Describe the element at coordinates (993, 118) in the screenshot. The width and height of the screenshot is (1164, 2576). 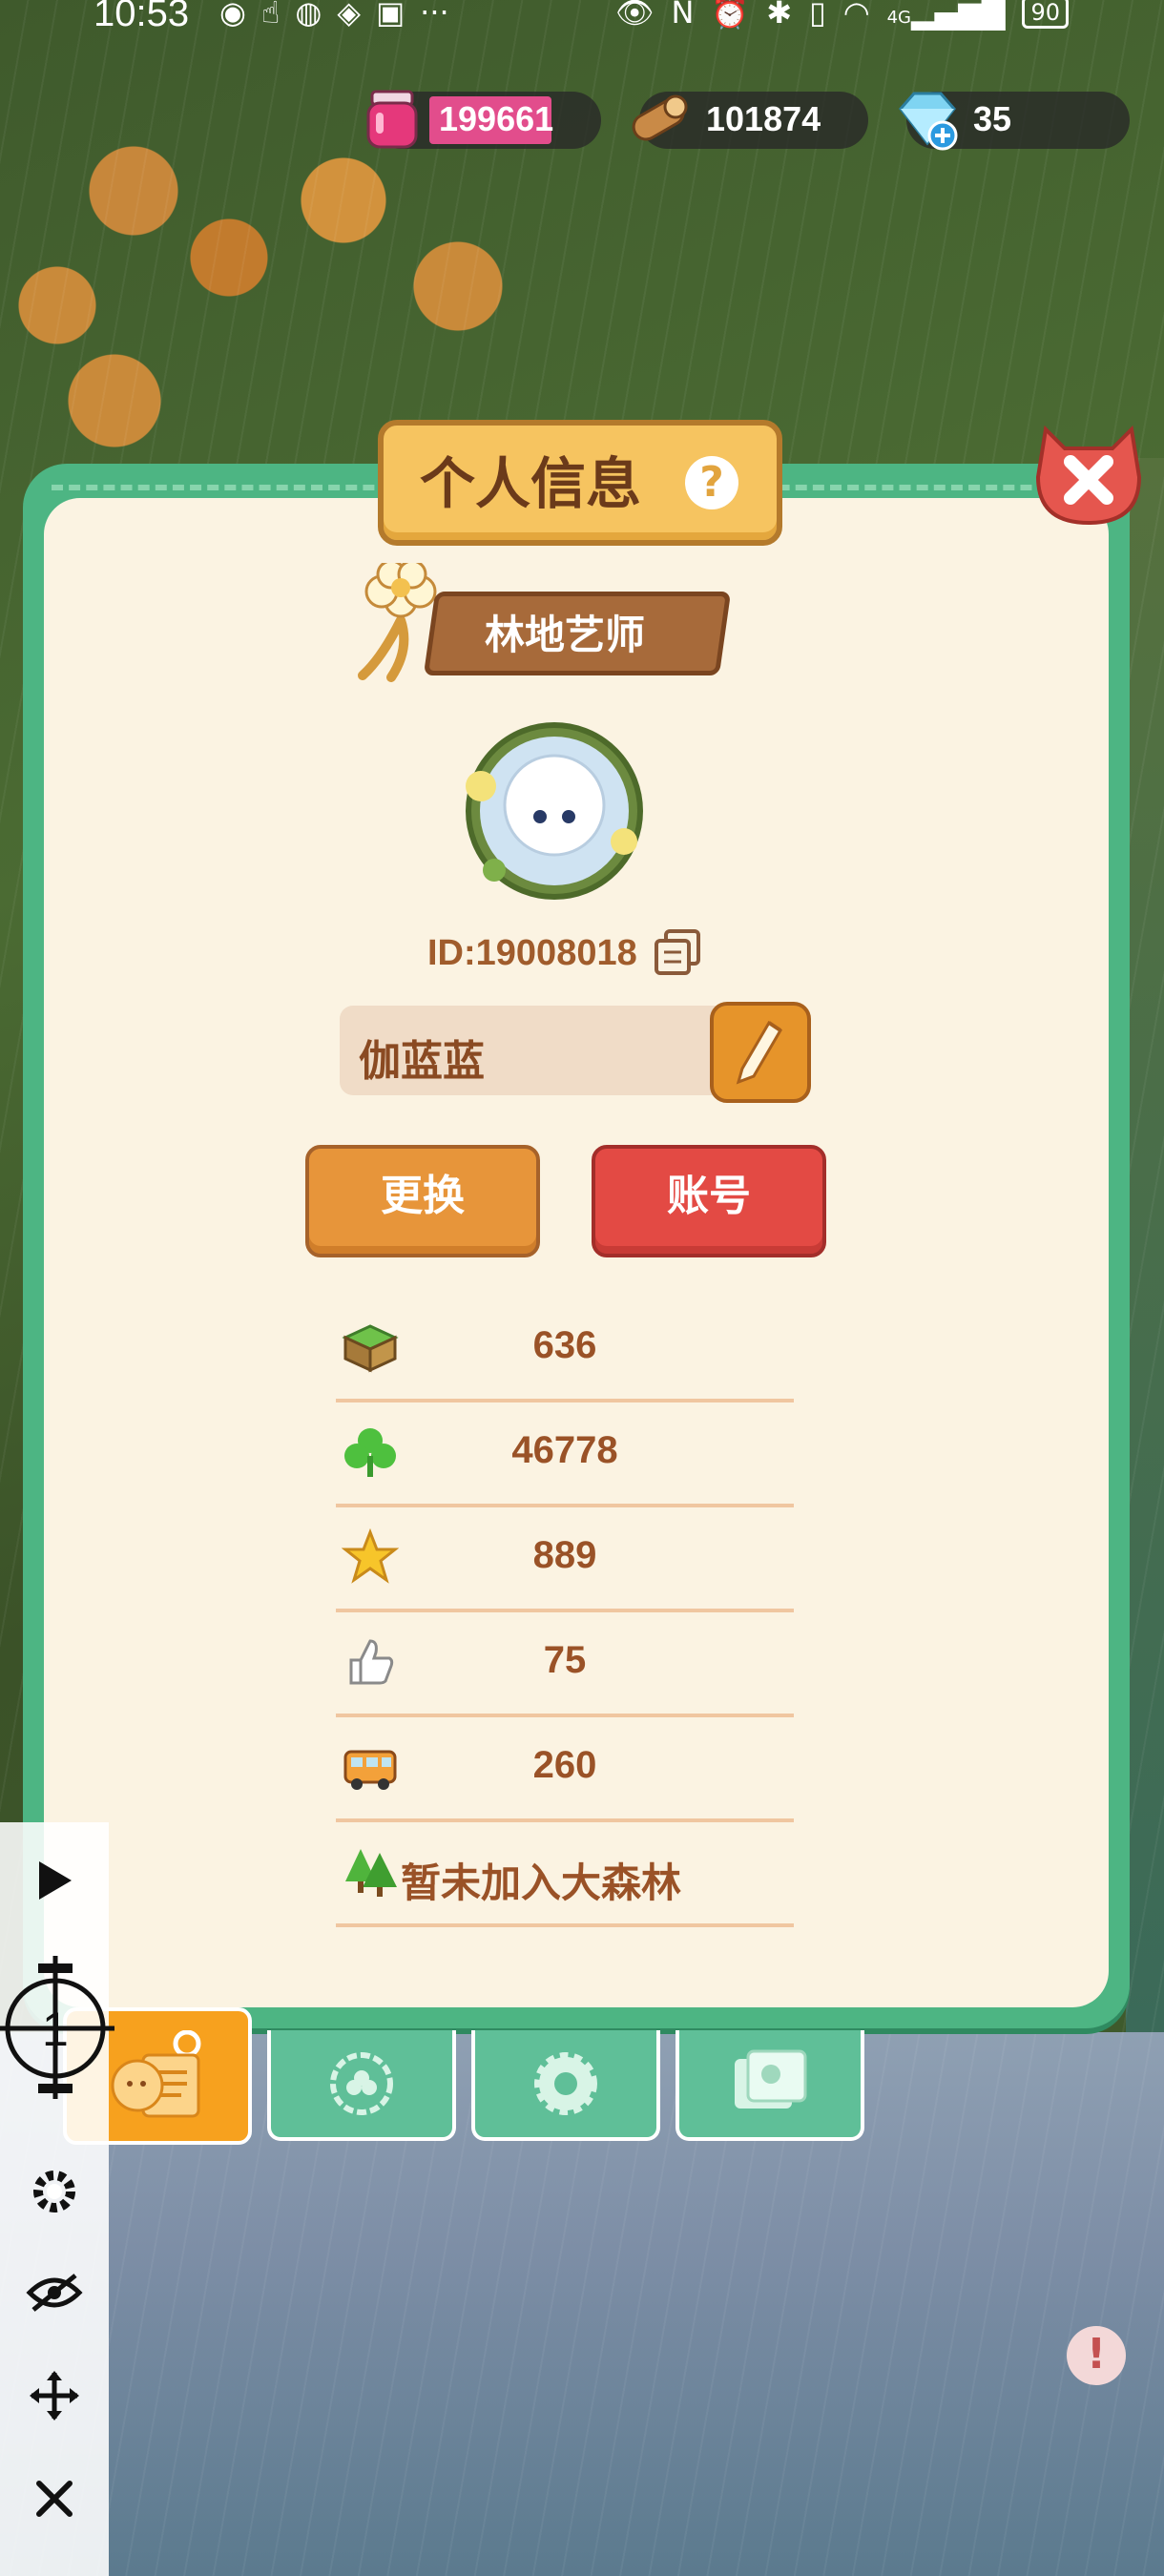
I see `currency-diamond-value: 35` at that location.